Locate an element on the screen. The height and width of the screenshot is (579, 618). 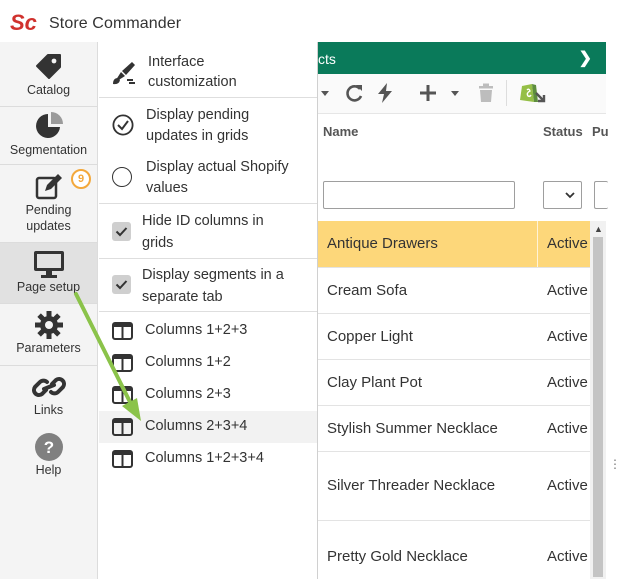
add-icon is located at coordinates (428, 93).